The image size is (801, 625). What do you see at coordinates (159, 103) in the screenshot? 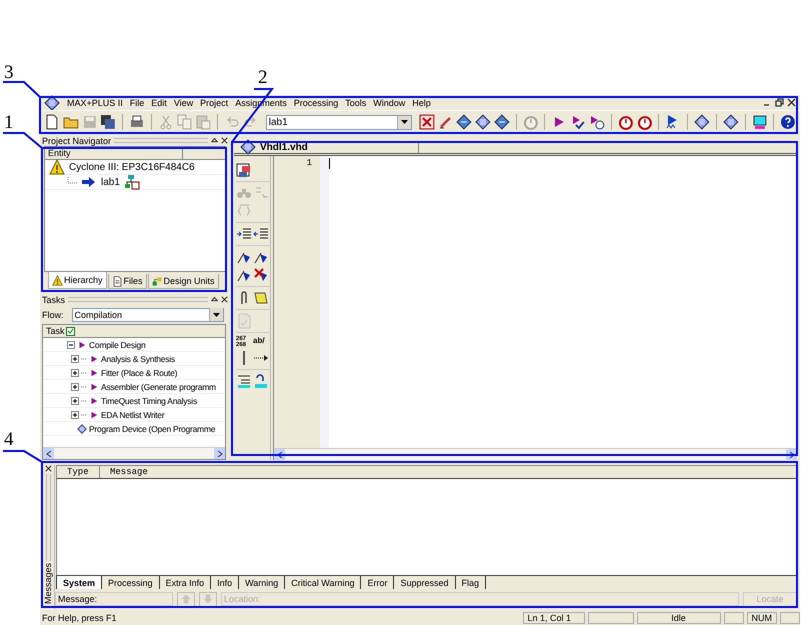
I see `menu-item: Edit` at bounding box center [159, 103].